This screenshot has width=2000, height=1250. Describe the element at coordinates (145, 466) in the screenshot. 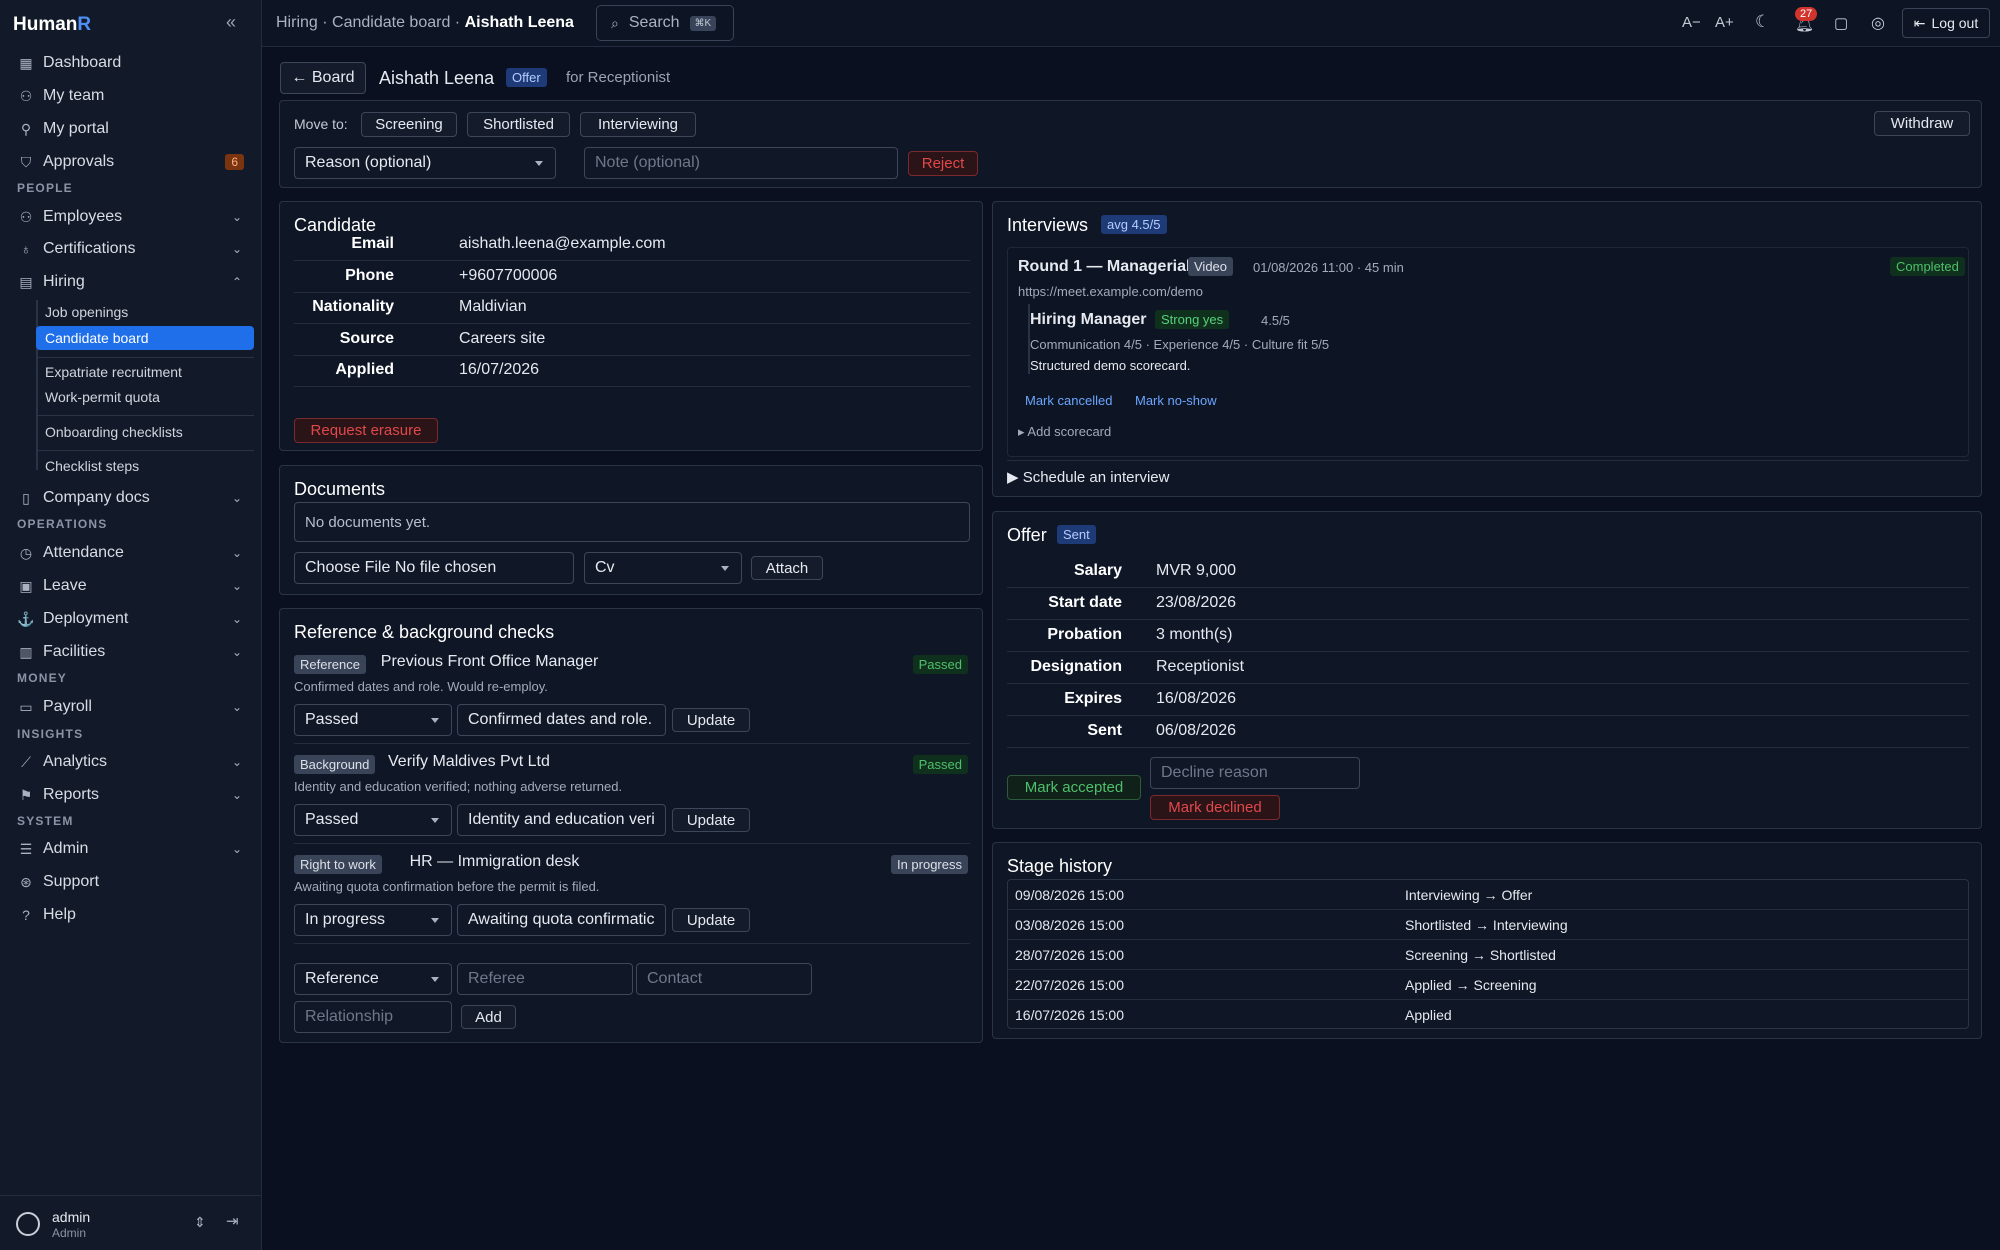

I see `nav-checklist-steps: Checklist steps` at that location.